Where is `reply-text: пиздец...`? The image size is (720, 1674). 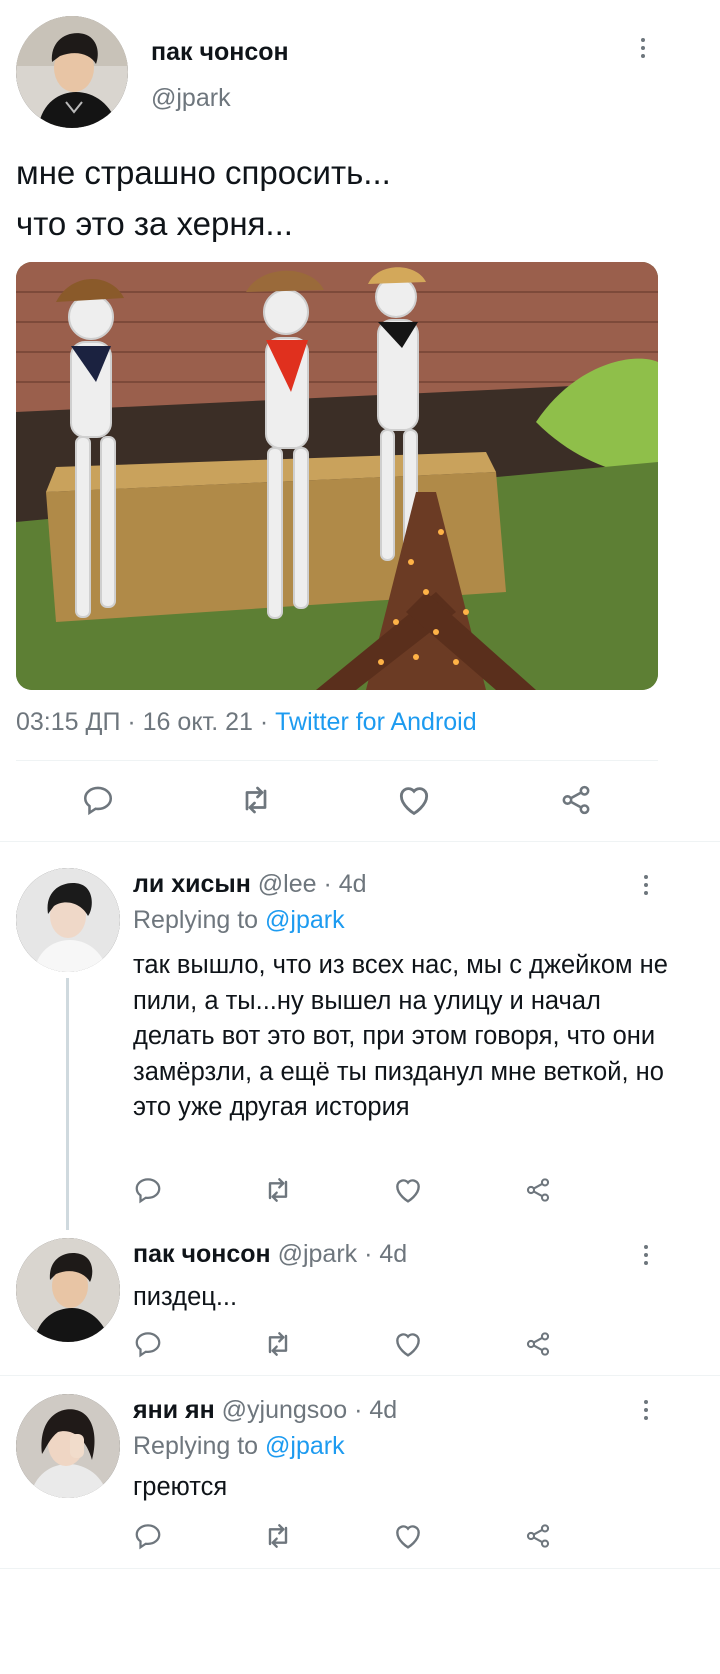 reply-text: пиздец... is located at coordinates (185, 1297).